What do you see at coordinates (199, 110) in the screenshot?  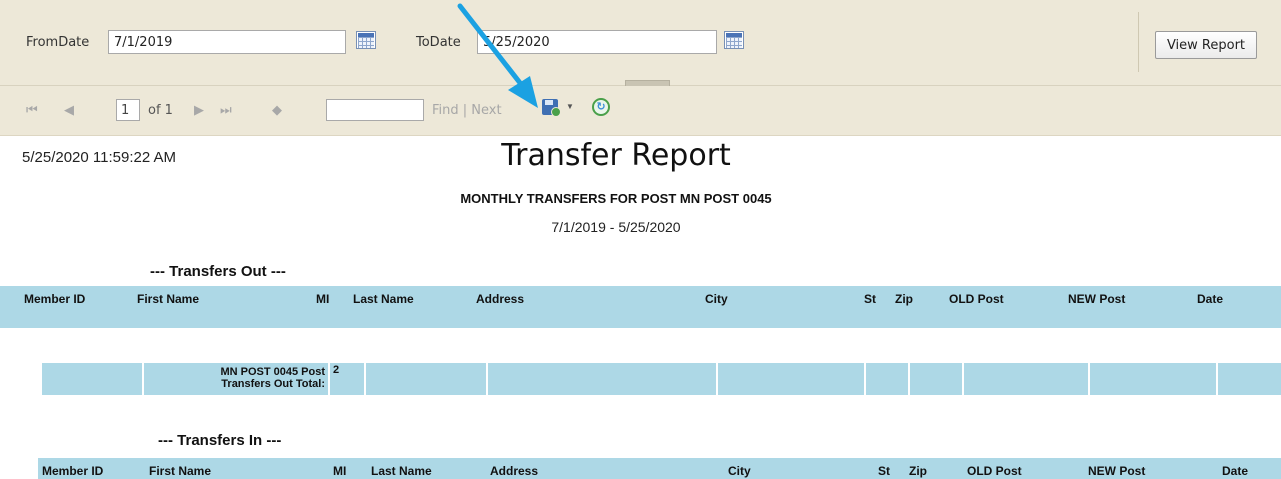 I see `next-page-icon: ▶` at bounding box center [199, 110].